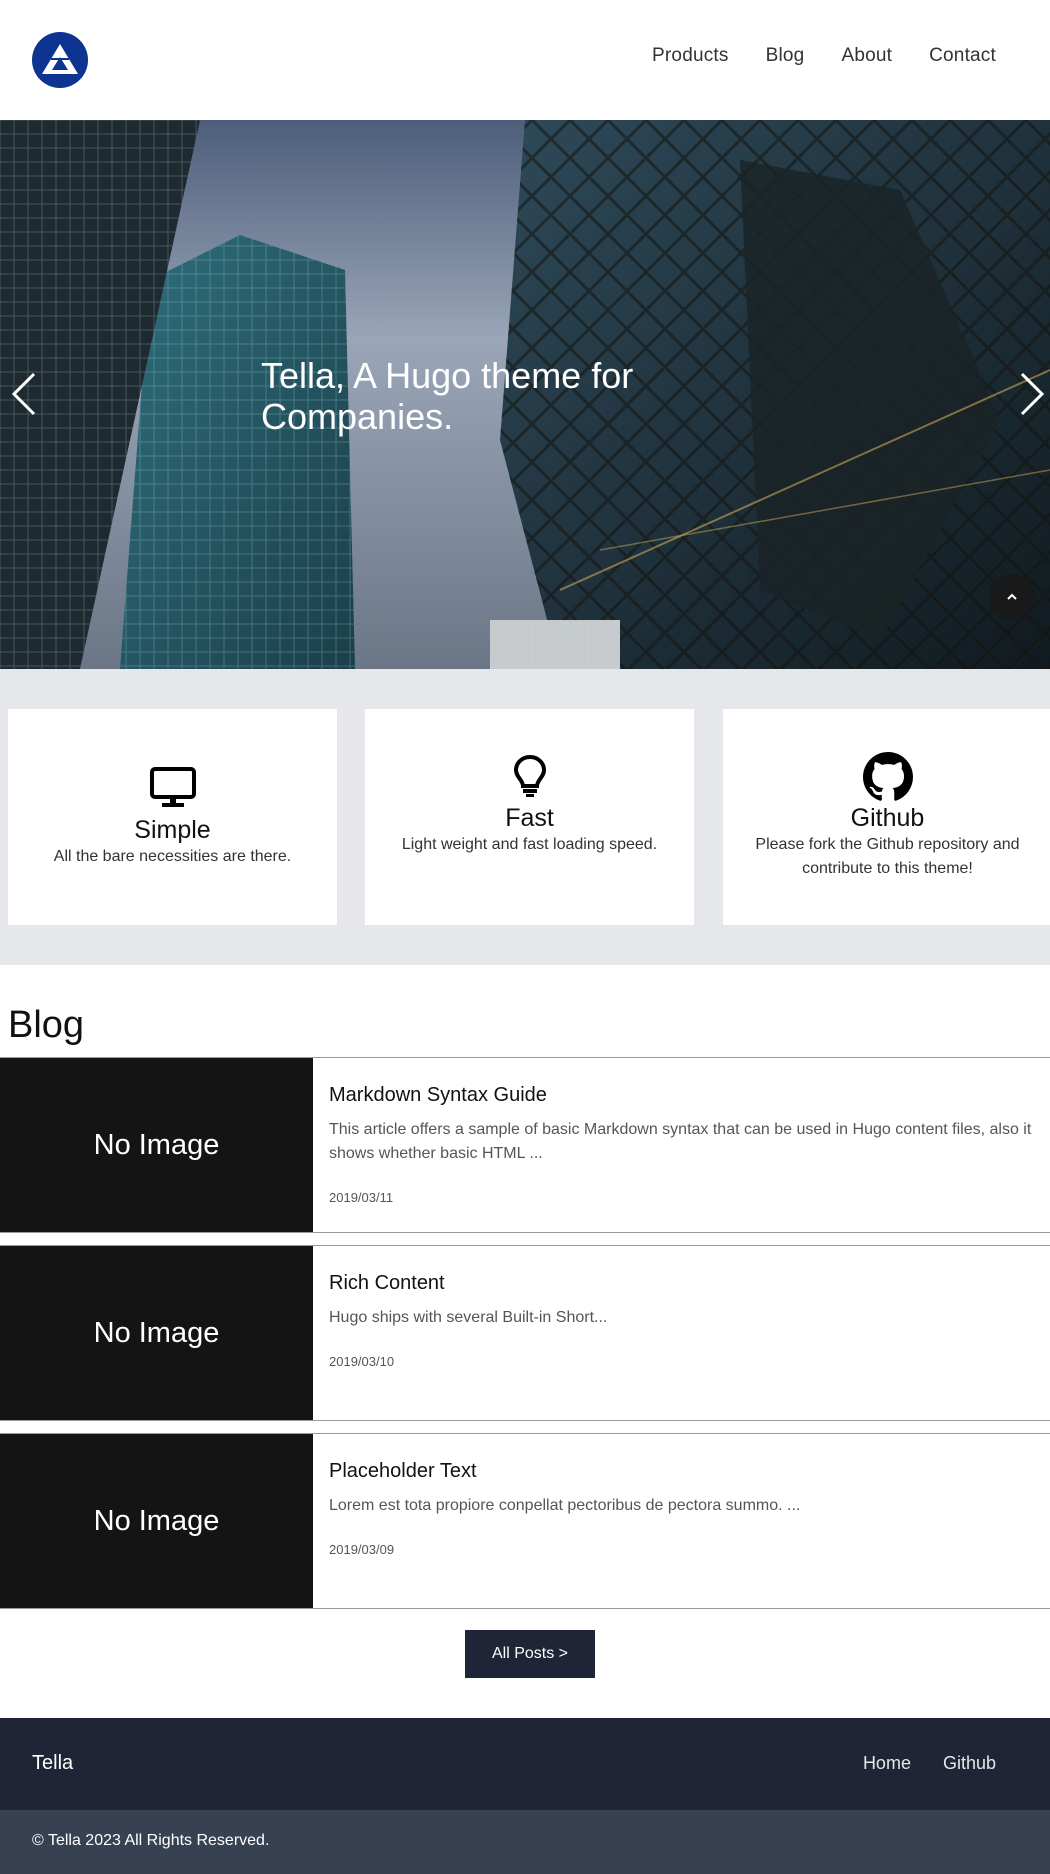 The height and width of the screenshot is (1874, 1050). What do you see at coordinates (46, 1025) in the screenshot?
I see `blog-heading: Blog` at bounding box center [46, 1025].